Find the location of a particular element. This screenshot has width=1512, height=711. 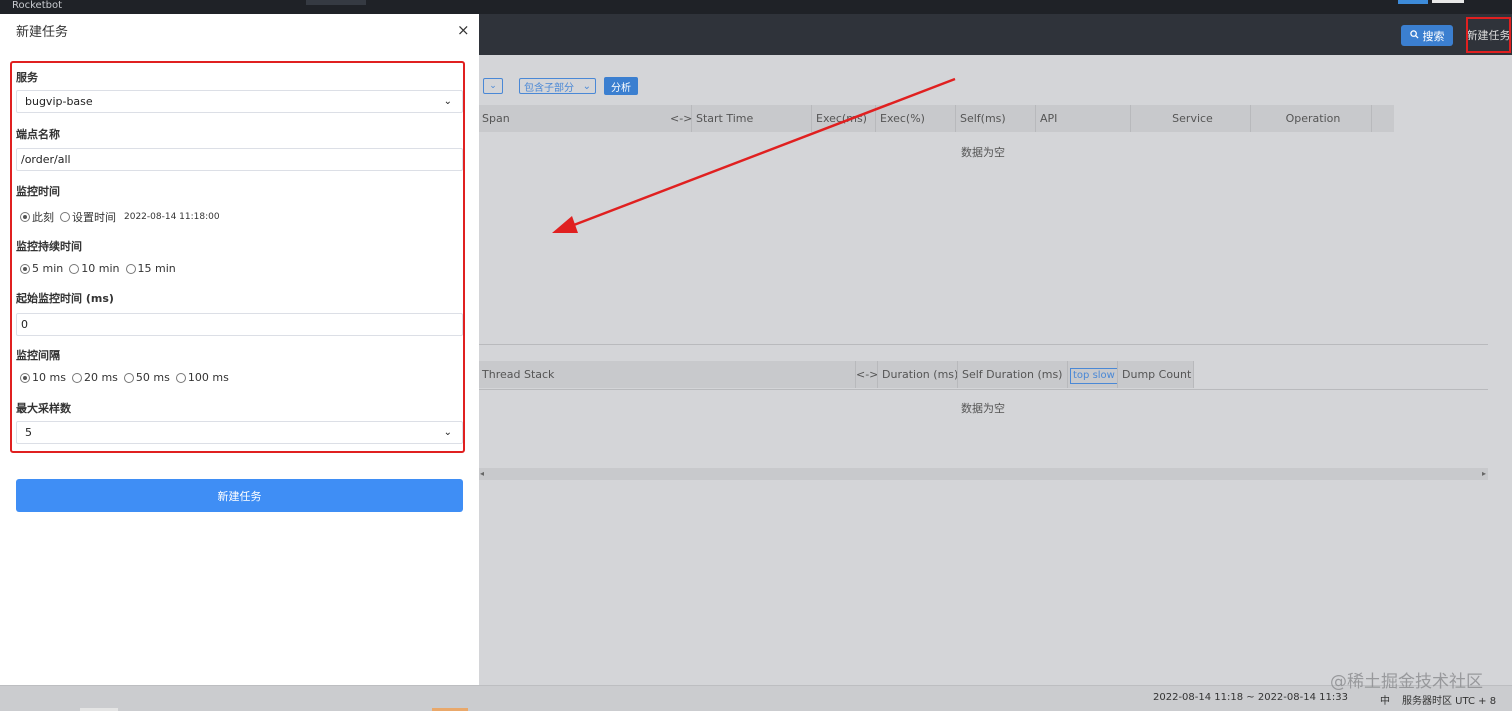

col-self-duration: Self Duration (ms) is located at coordinates (1013, 374).